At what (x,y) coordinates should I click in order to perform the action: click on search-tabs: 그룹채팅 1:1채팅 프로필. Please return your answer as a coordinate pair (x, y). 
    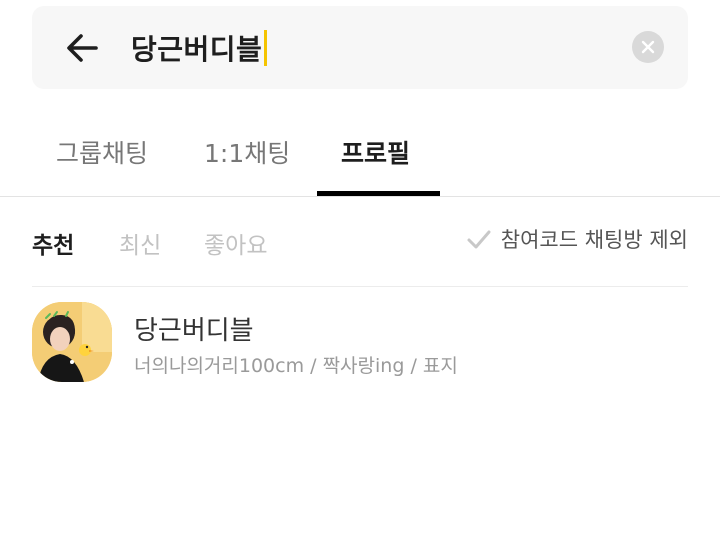
    Looking at the image, I should click on (360, 158).